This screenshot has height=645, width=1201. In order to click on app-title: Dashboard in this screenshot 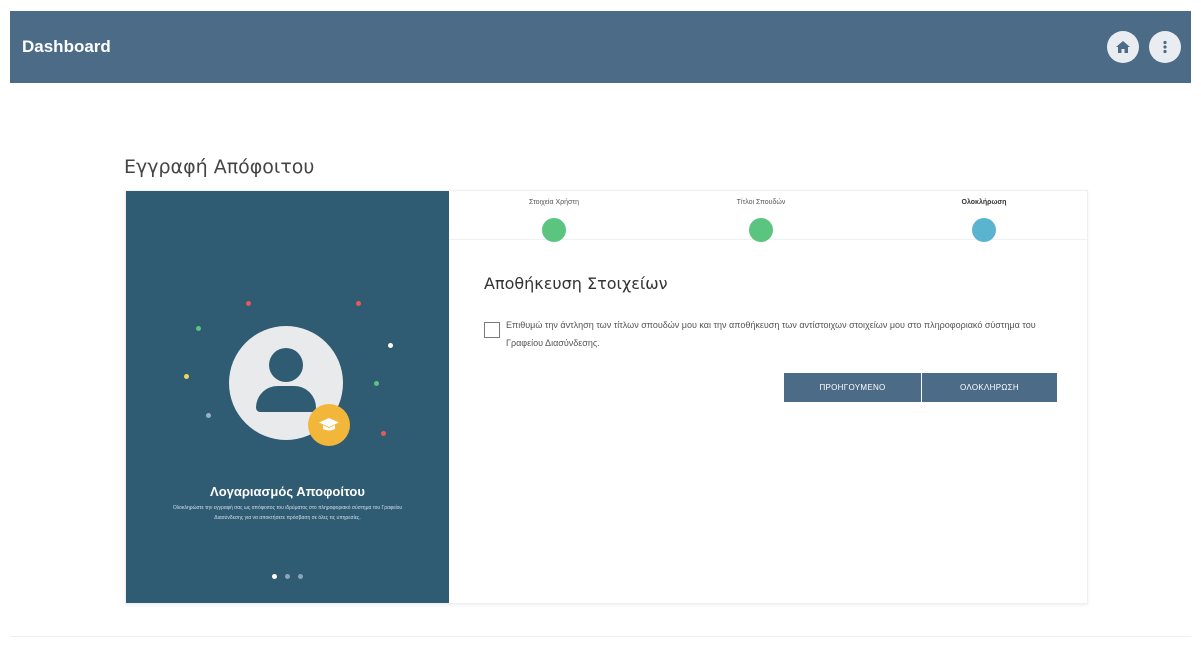, I will do `click(66, 46)`.